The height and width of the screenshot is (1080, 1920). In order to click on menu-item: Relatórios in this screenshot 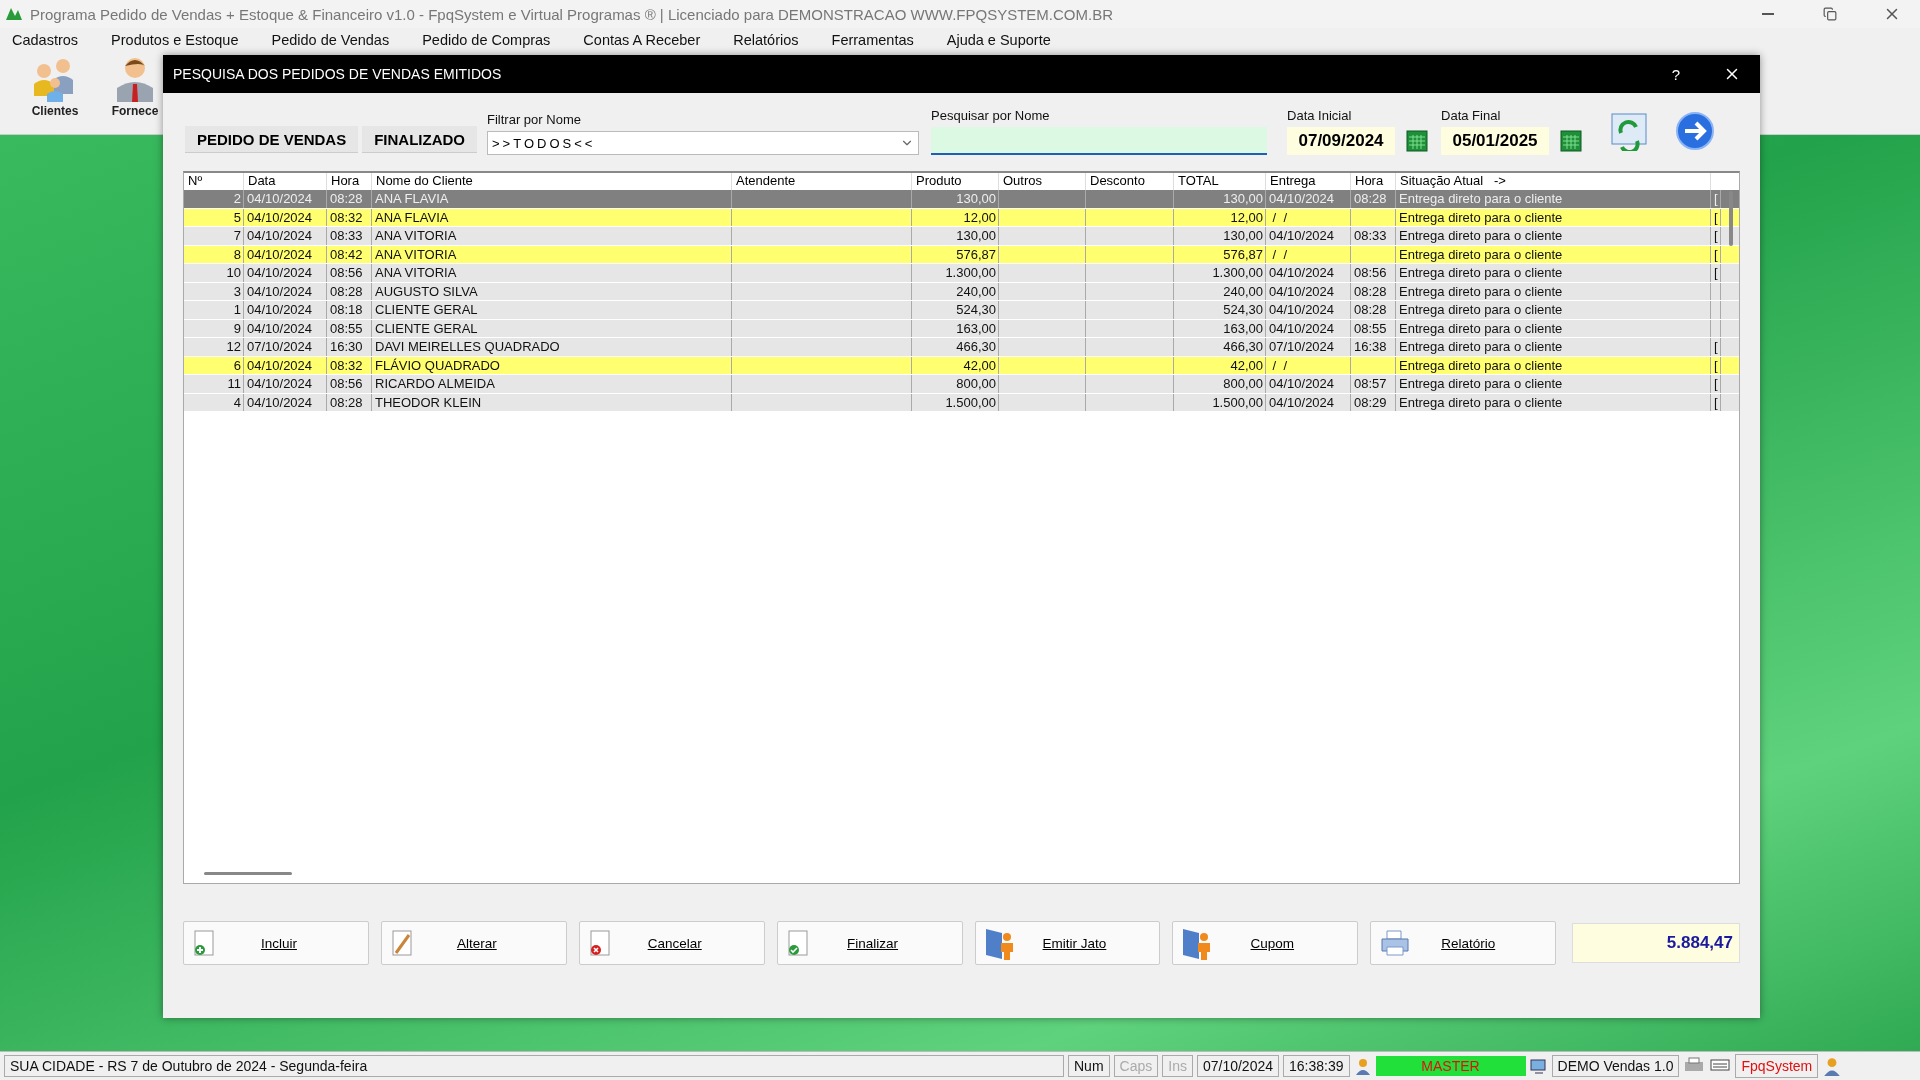, I will do `click(766, 40)`.